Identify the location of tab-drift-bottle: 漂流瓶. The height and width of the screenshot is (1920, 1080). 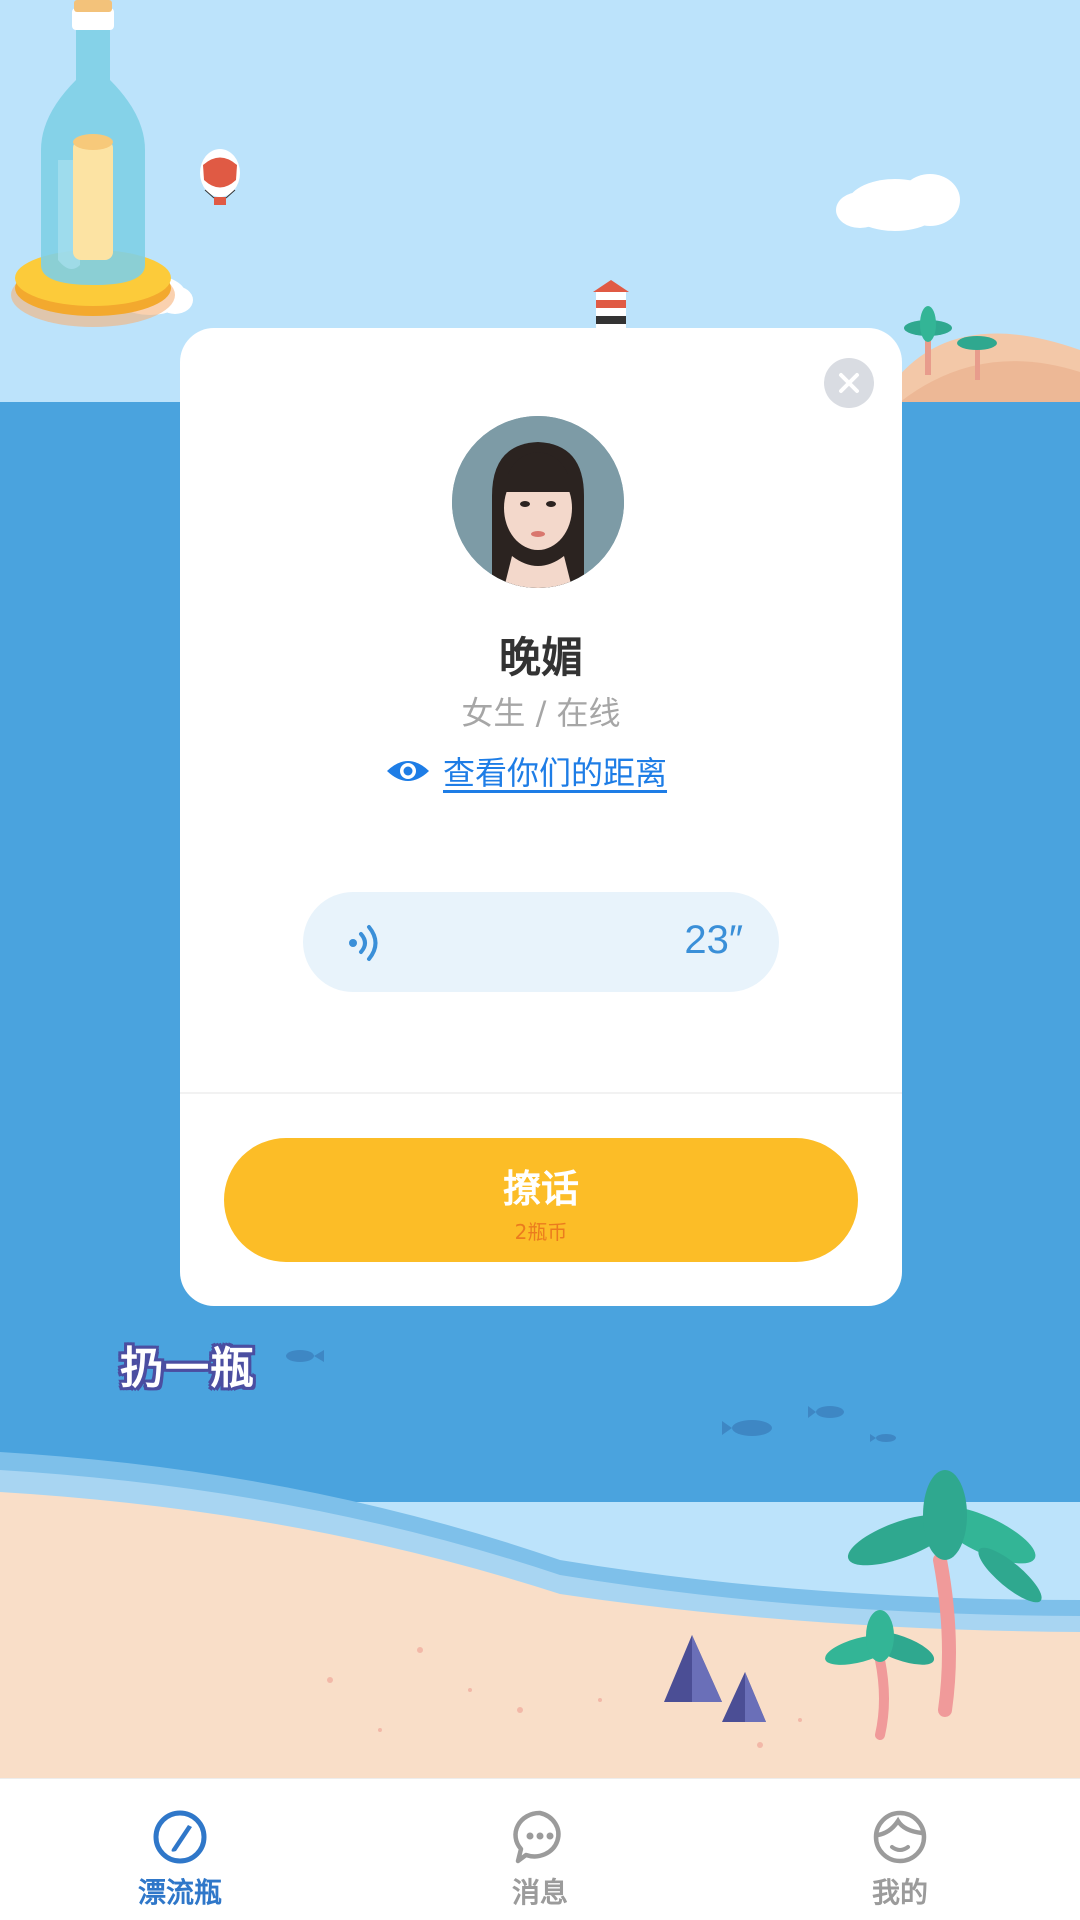
(180, 1849).